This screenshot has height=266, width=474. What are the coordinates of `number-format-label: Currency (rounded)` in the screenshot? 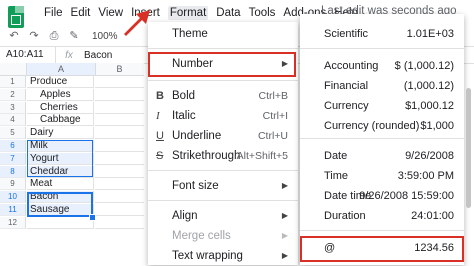 It's located at (372, 126).